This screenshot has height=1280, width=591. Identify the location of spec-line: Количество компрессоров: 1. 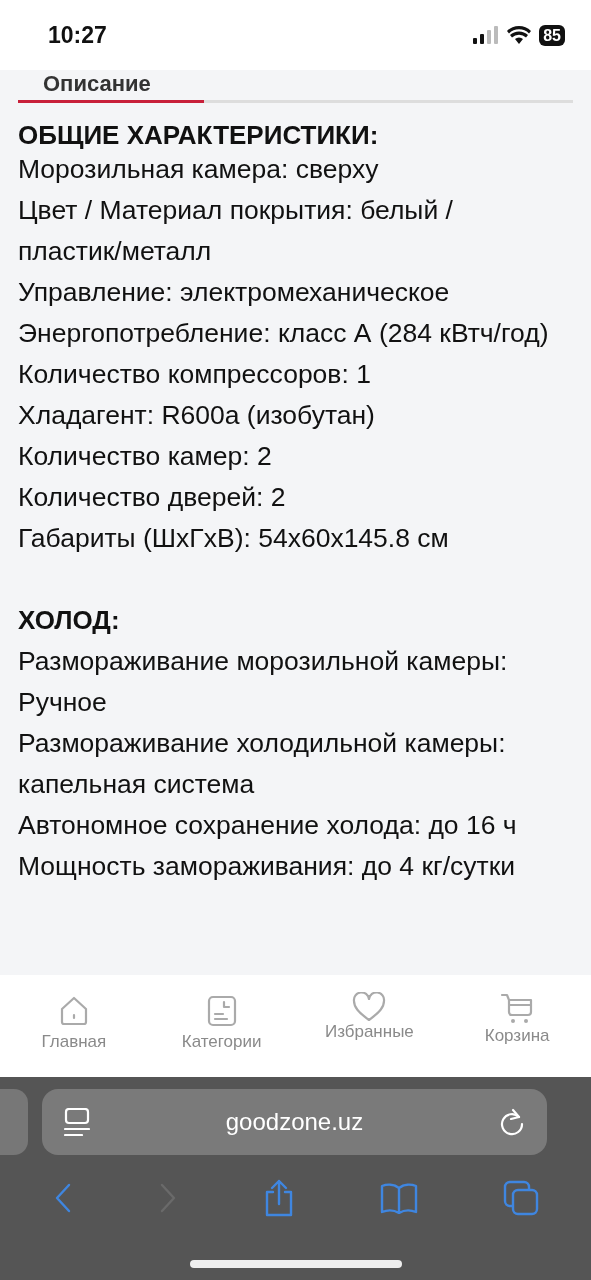
(195, 374).